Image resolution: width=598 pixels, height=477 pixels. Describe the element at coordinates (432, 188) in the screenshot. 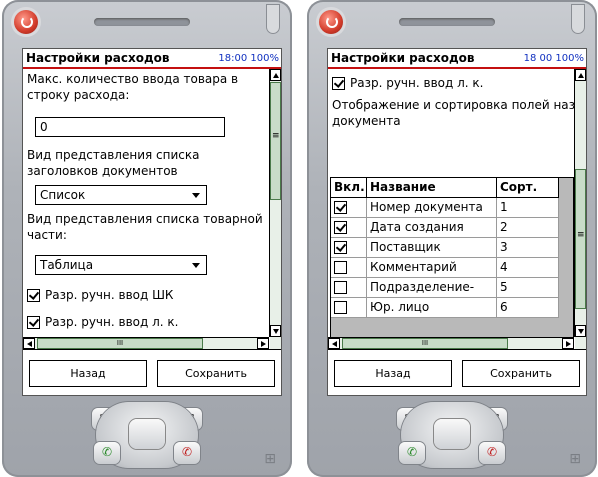

I see `column-header-name: Название` at that location.